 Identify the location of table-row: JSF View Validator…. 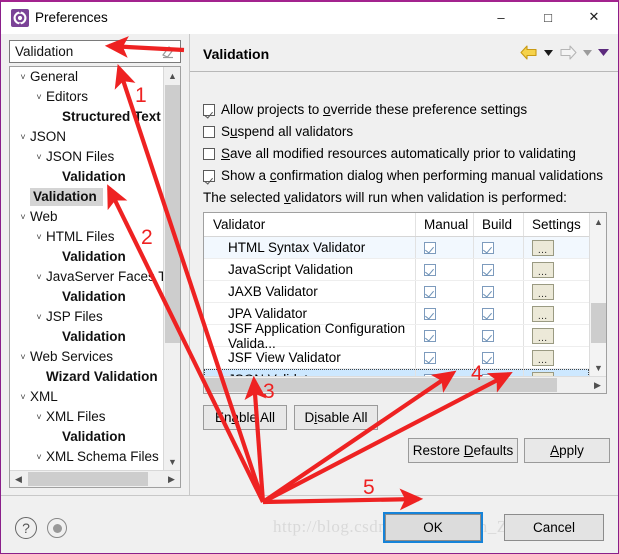
(396, 358).